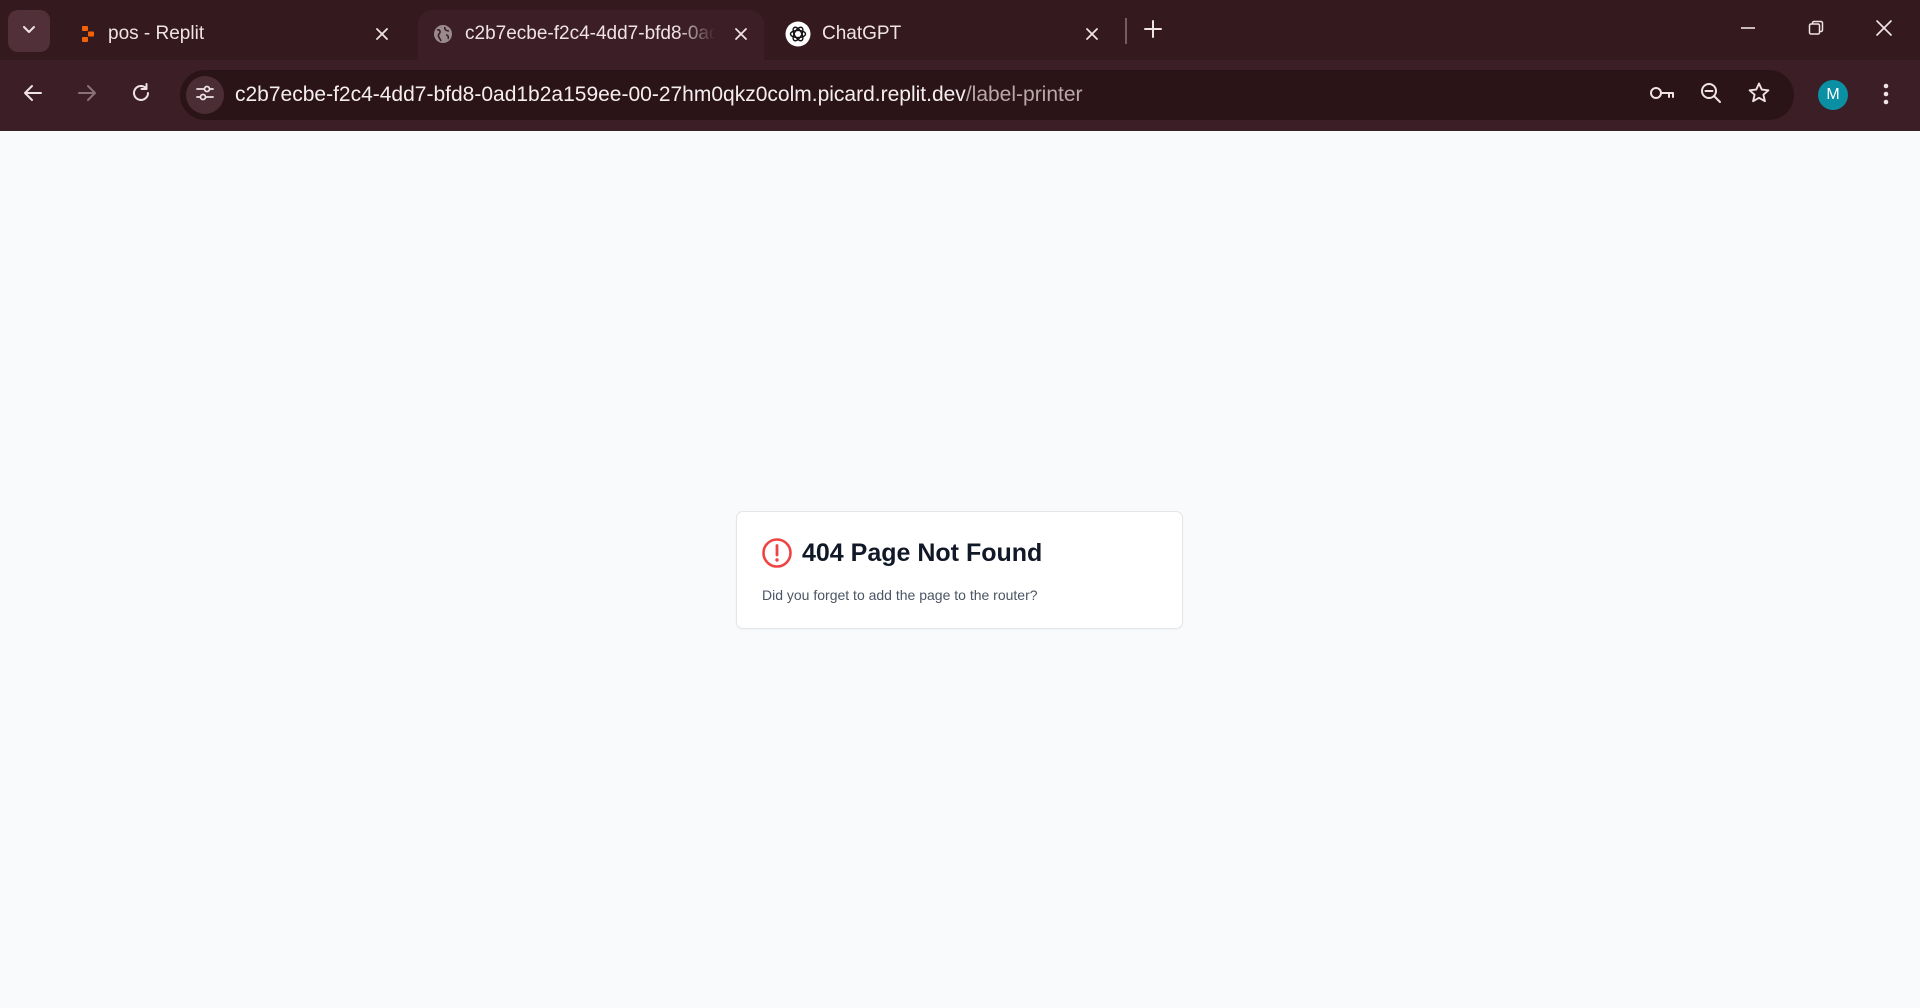 This screenshot has height=1008, width=1920. What do you see at coordinates (798, 34) in the screenshot?
I see `chatgpt-icon` at bounding box center [798, 34].